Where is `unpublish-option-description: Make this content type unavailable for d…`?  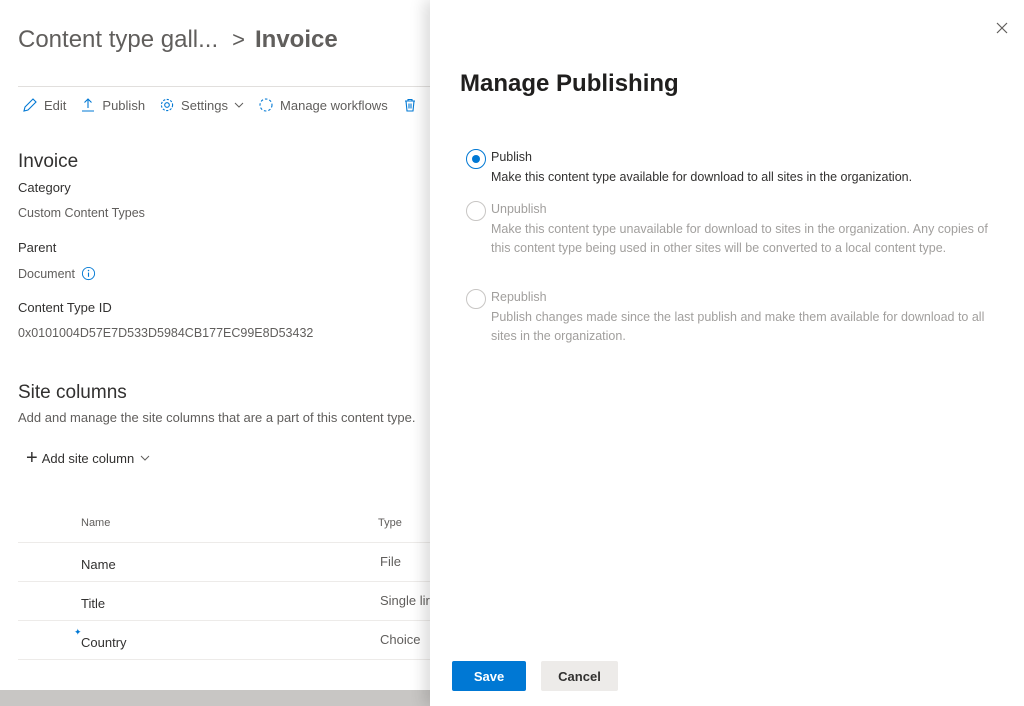
unpublish-option-description: Make this content type unavailable for d… is located at coordinates (739, 238).